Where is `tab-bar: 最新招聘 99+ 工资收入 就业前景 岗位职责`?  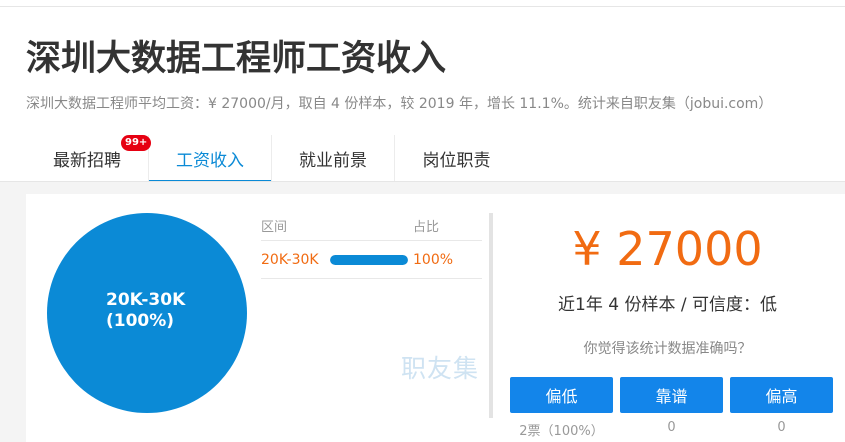 tab-bar: 最新招聘 99+ 工资收入 就业前景 岗位职责 is located at coordinates (272, 159).